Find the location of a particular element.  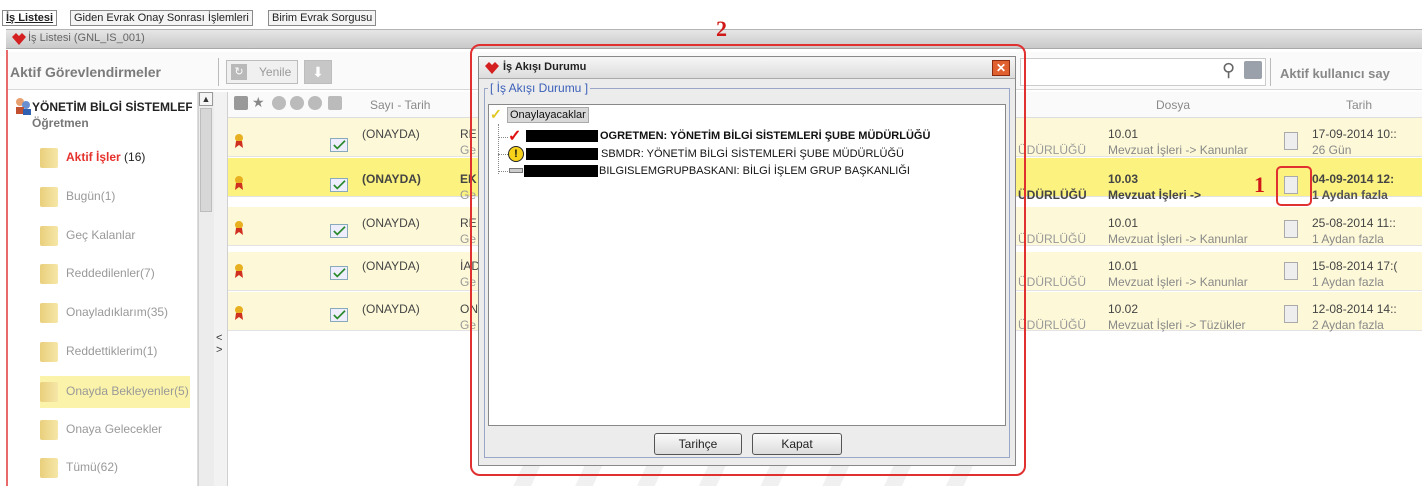

sidebar-item-tumu: Tümü(62) is located at coordinates (115, 468).